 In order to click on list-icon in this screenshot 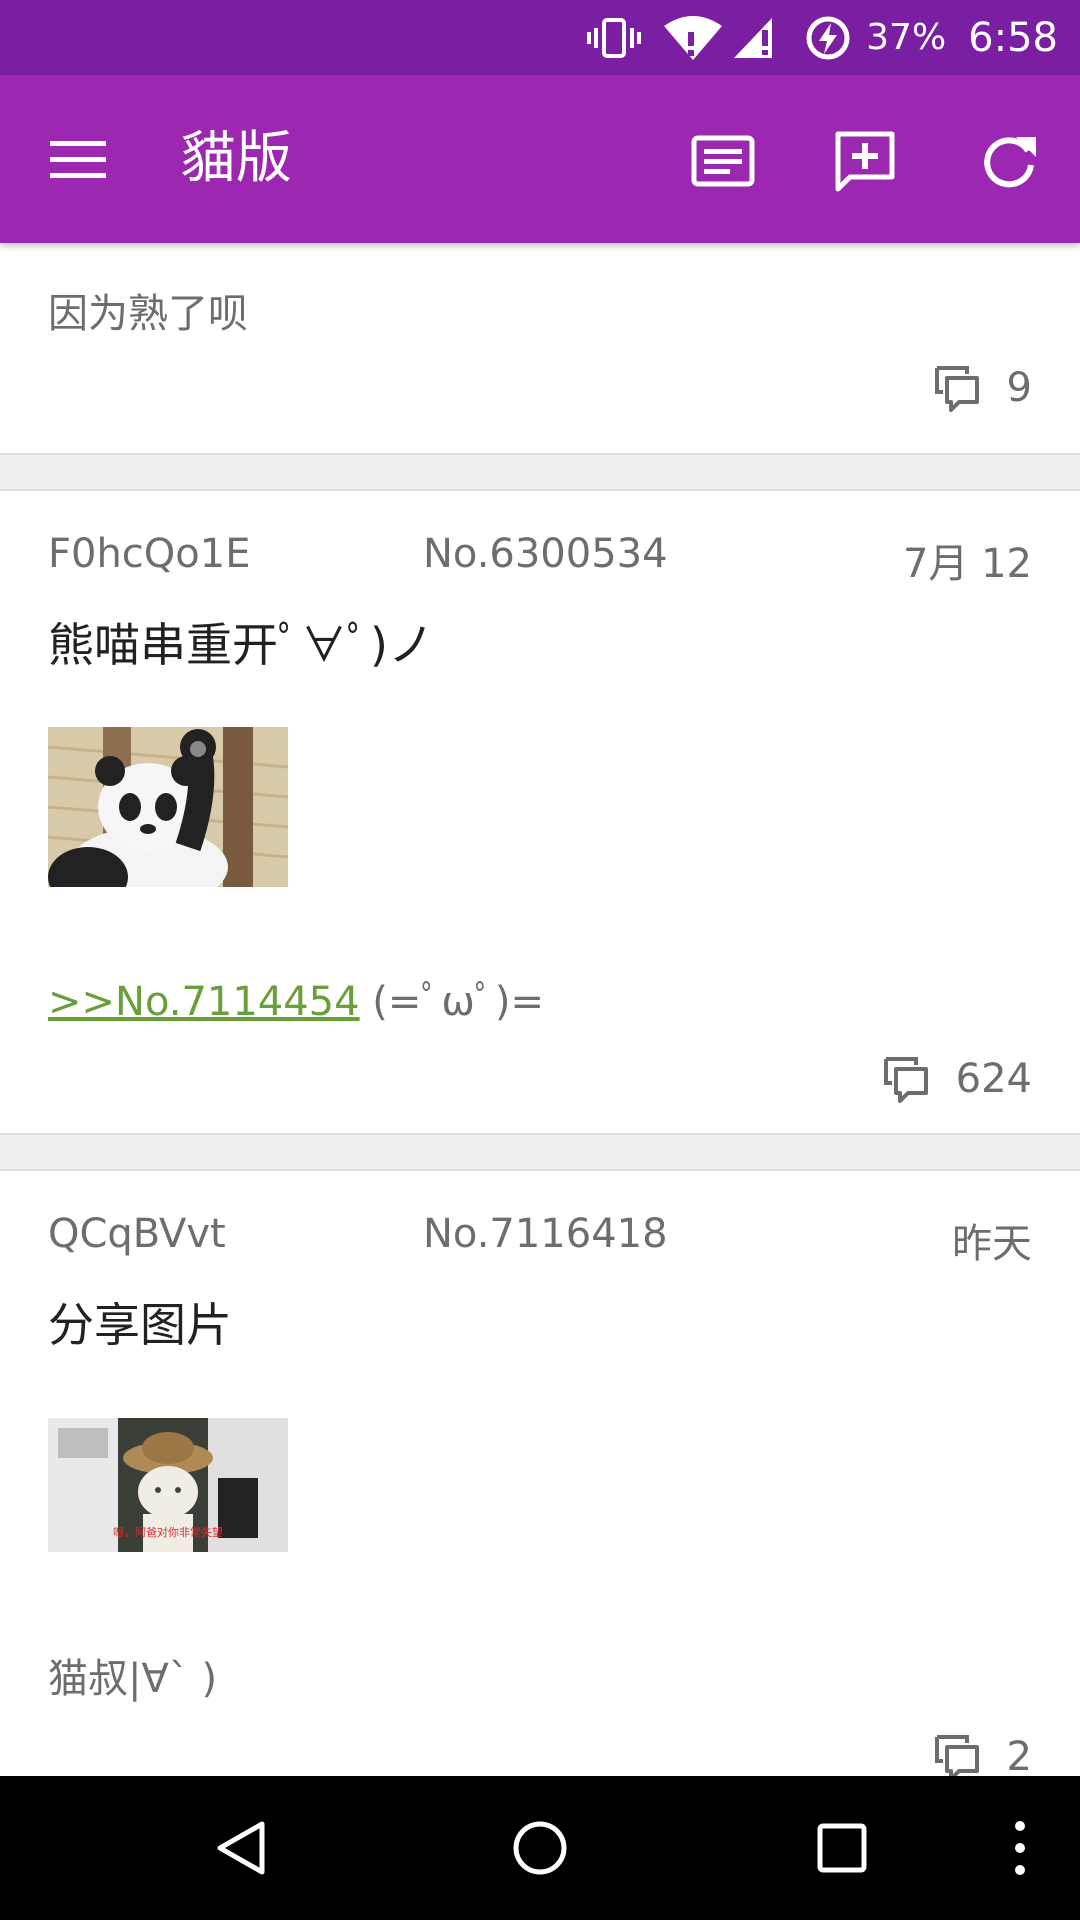, I will do `click(723, 162)`.